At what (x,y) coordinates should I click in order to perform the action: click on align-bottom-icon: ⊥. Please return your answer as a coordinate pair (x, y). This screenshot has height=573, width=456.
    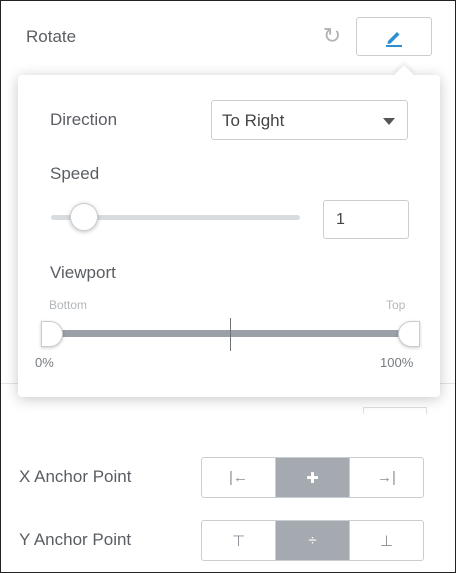
    Looking at the image, I should click on (386, 541).